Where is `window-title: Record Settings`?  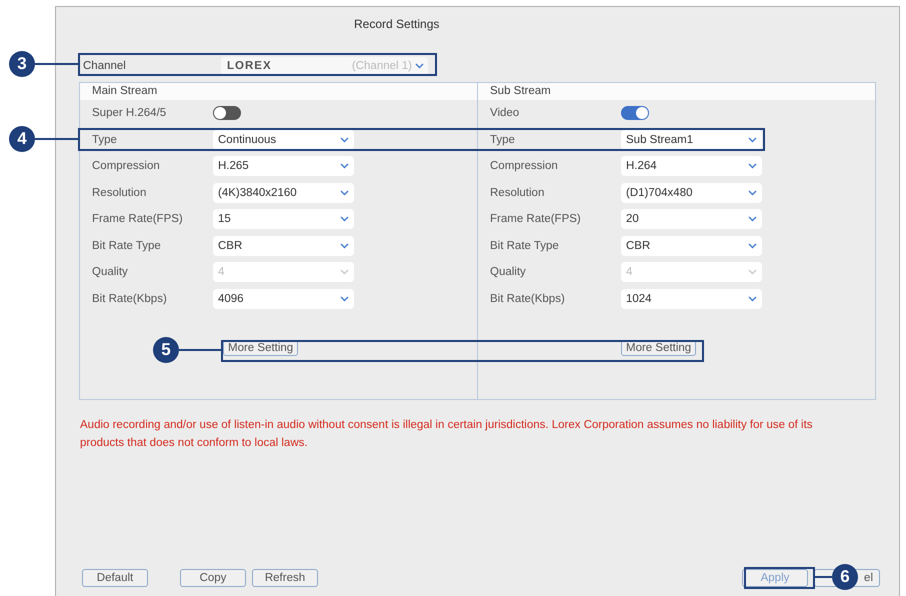 window-title: Record Settings is located at coordinates (396, 24).